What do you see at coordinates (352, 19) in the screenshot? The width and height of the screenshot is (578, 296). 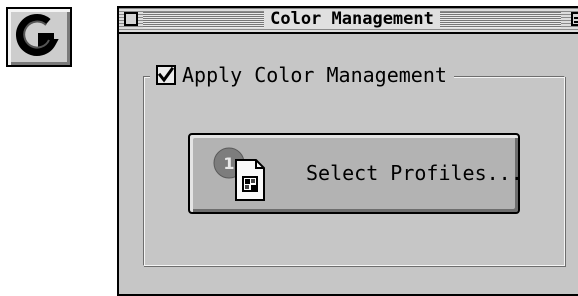 I see `window-title-label: Color Management` at bounding box center [352, 19].